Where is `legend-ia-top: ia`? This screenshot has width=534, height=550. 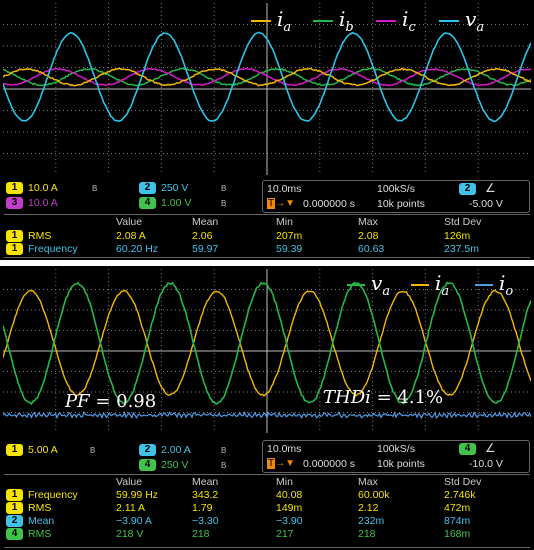 legend-ia-top: ia is located at coordinates (271, 21).